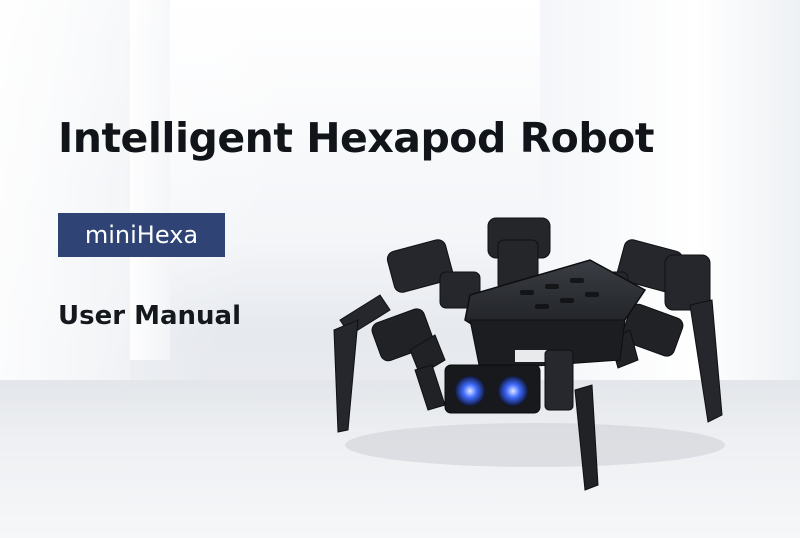 This screenshot has width=800, height=538. I want to click on model-badge: miniHexa, so click(141, 235).